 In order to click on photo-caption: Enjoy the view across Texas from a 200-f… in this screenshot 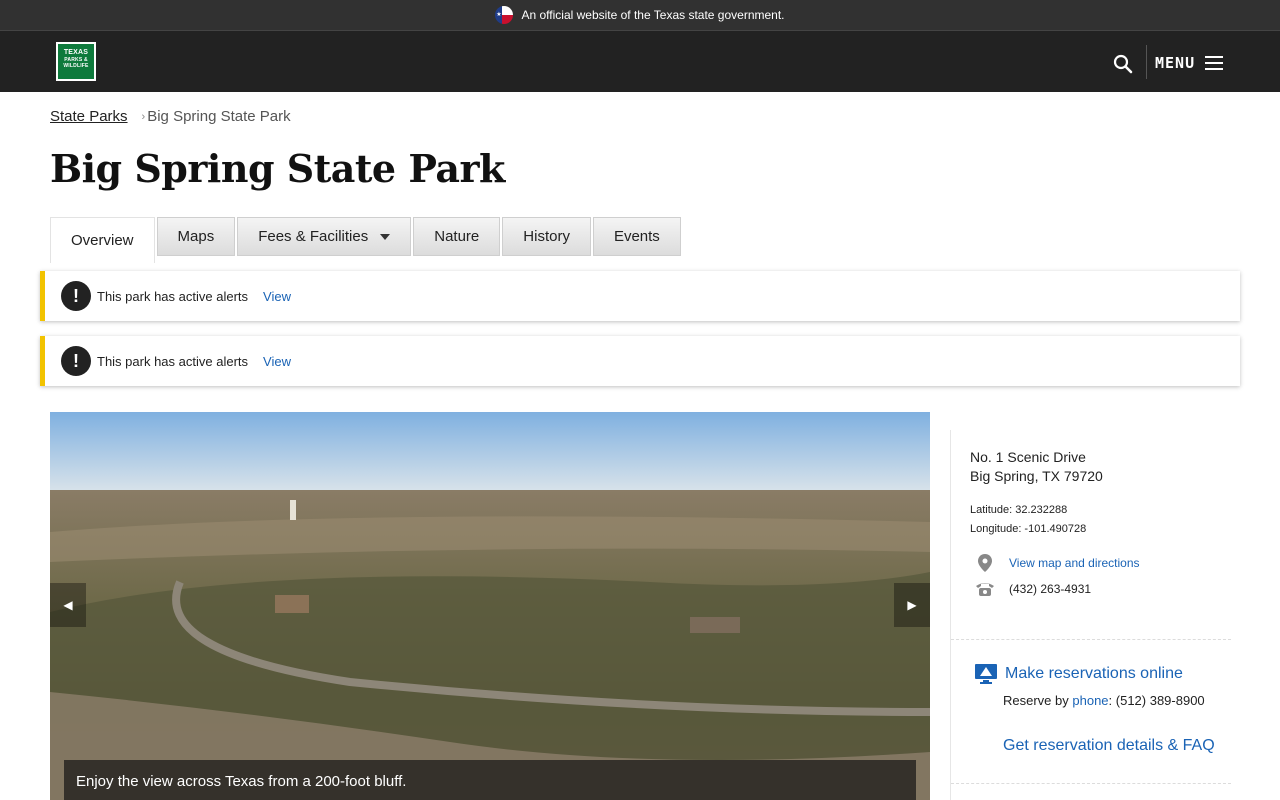, I will do `click(490, 780)`.